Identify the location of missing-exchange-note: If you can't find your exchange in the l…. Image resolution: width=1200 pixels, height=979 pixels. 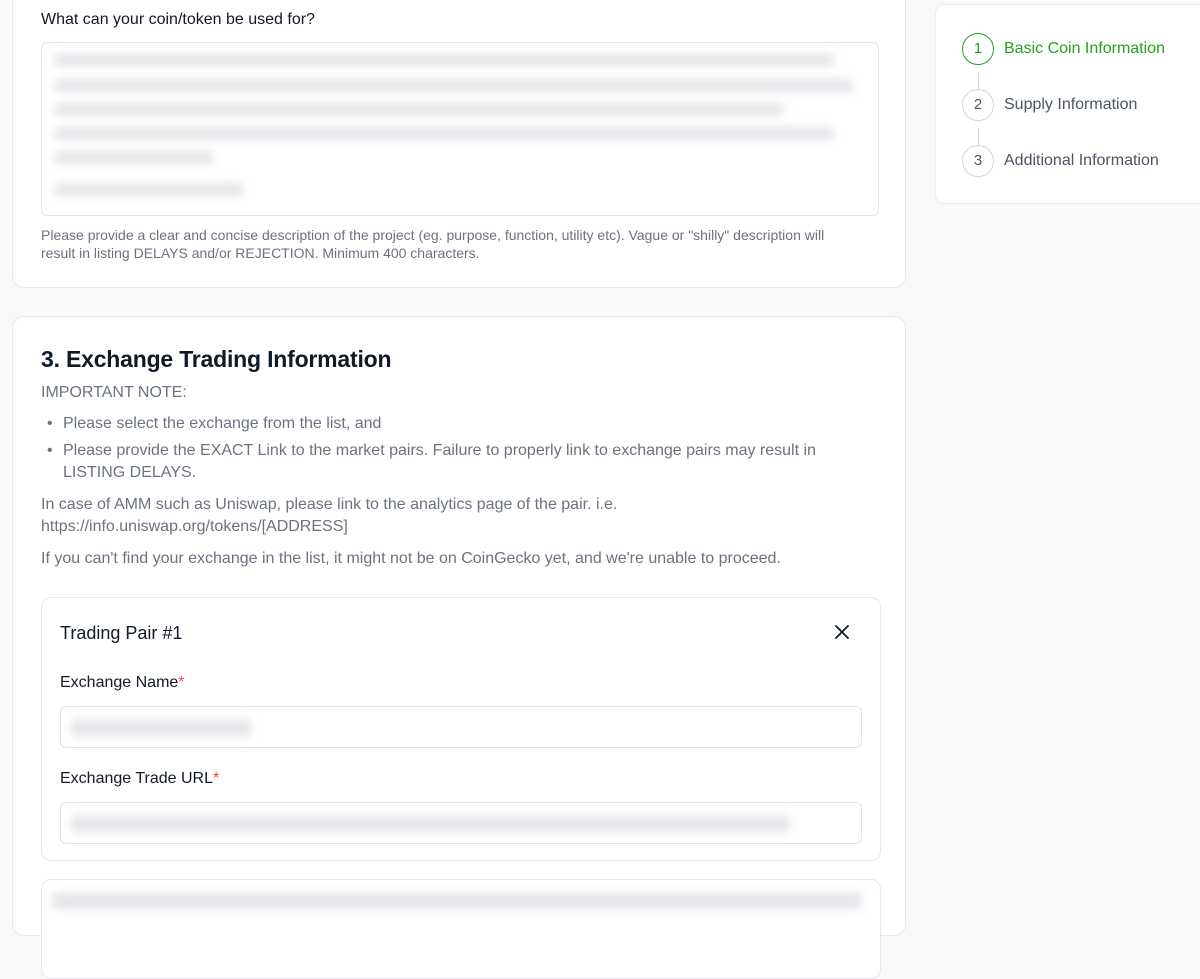
(411, 558).